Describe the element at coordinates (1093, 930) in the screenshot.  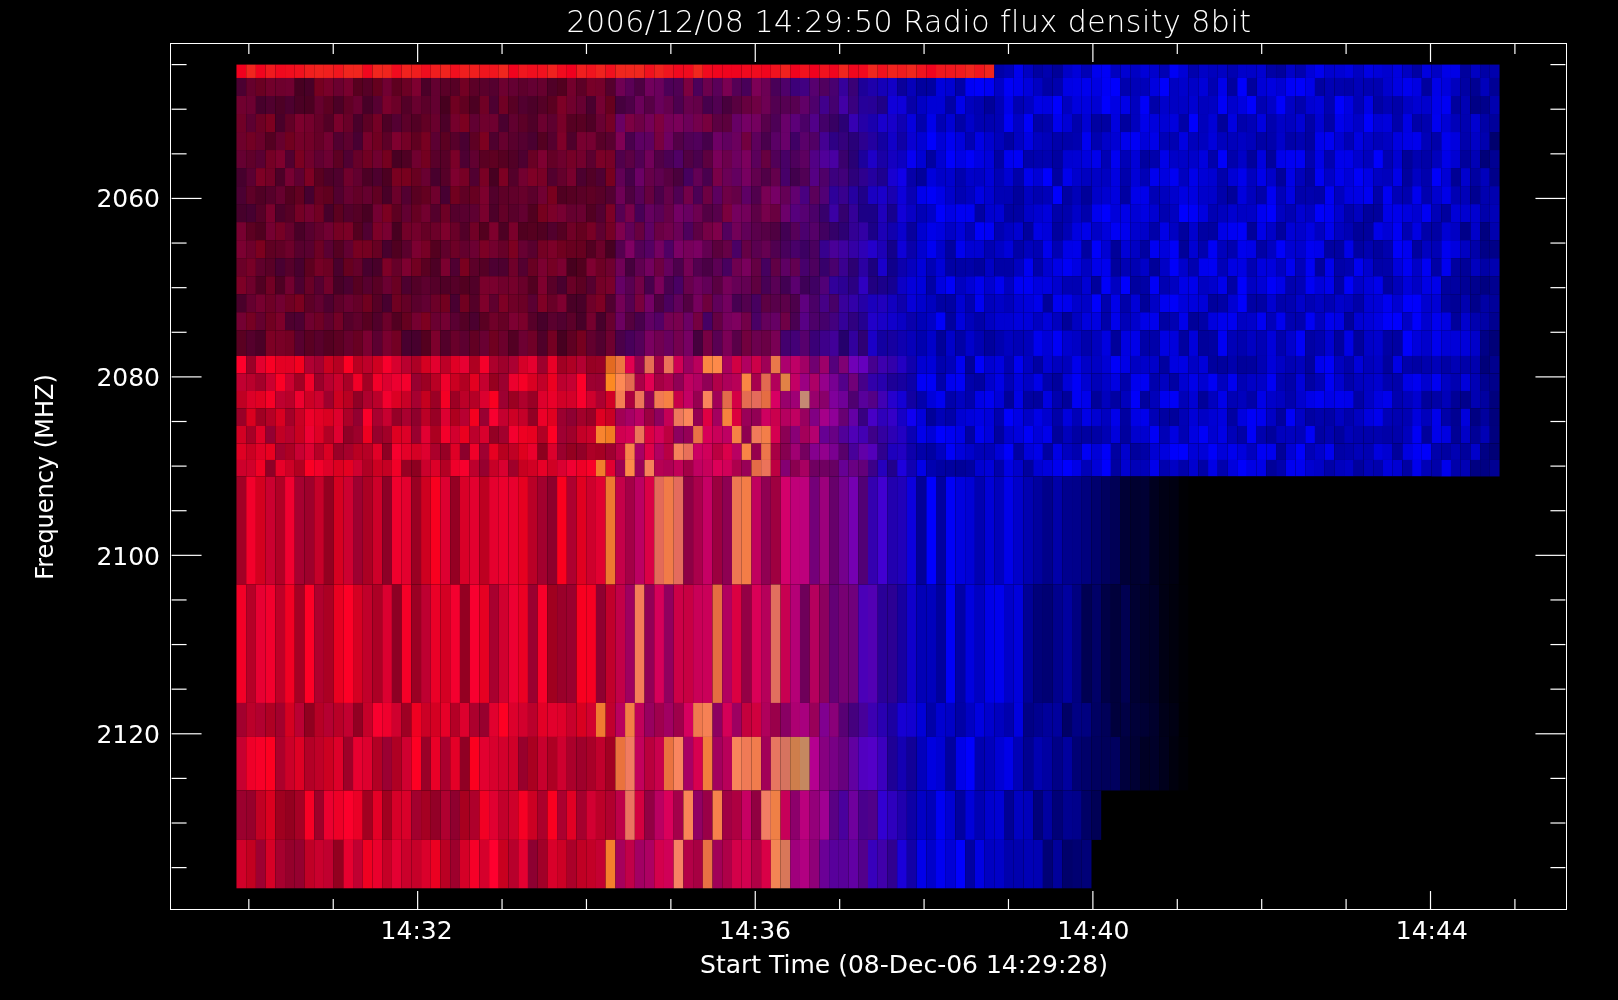
I see `x-tick-label: 14:40` at that location.